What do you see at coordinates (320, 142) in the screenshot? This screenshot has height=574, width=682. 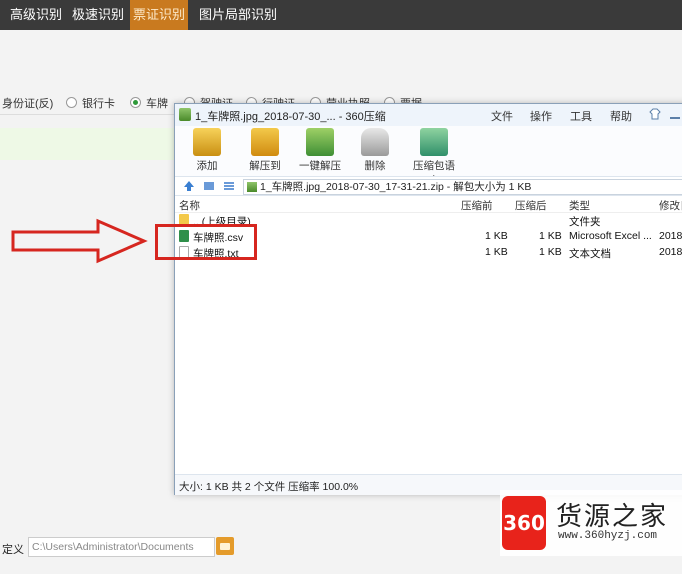 I see `one-click-extract-icon` at bounding box center [320, 142].